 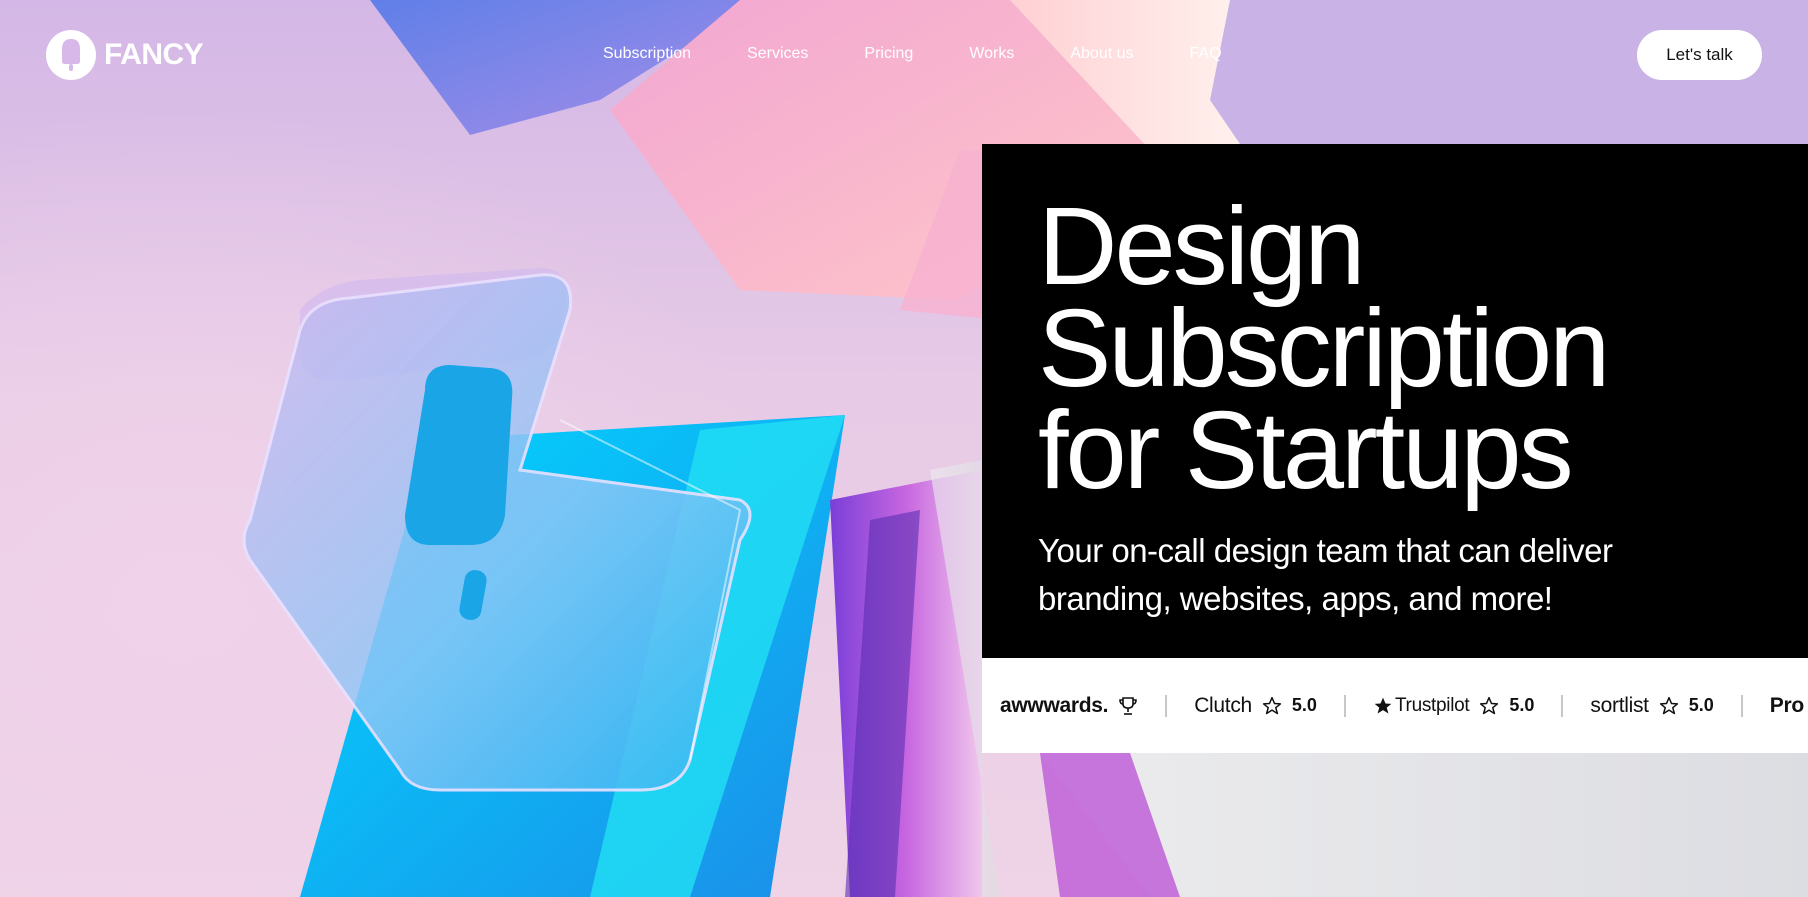 What do you see at coordinates (1295, 598) in the screenshot?
I see `hero-subtitle-line-2: branding, websites, apps, and more!` at bounding box center [1295, 598].